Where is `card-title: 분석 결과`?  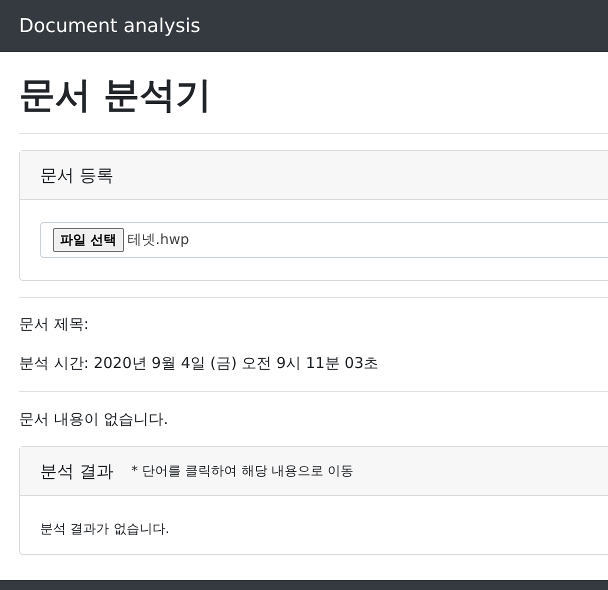
card-title: 분석 결과 is located at coordinates (77, 471).